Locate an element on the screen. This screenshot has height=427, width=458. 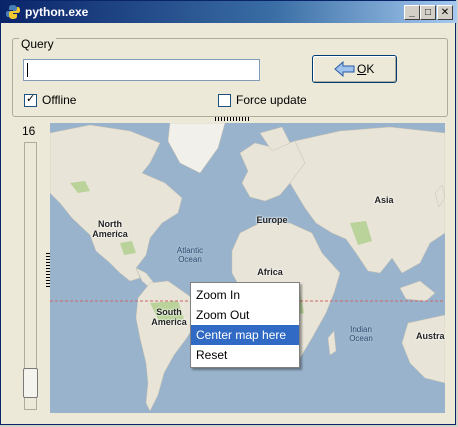
map-label-australia: Austra is located at coordinates (430, 336).